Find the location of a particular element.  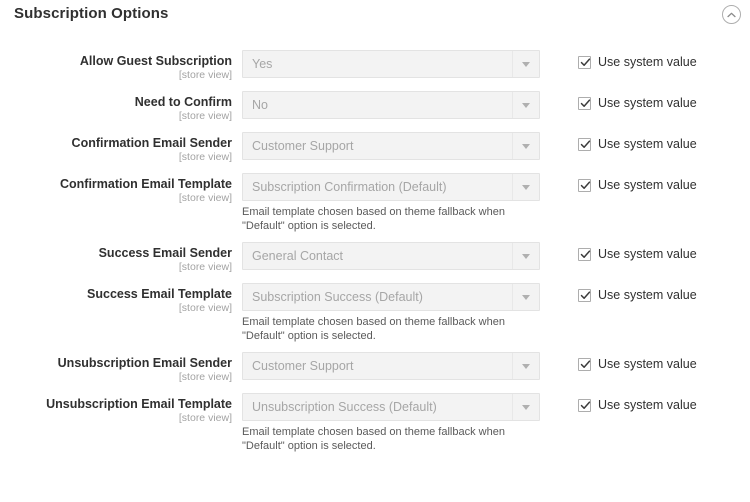

field-label: Need to Confirm [store view] is located at coordinates (121, 107).